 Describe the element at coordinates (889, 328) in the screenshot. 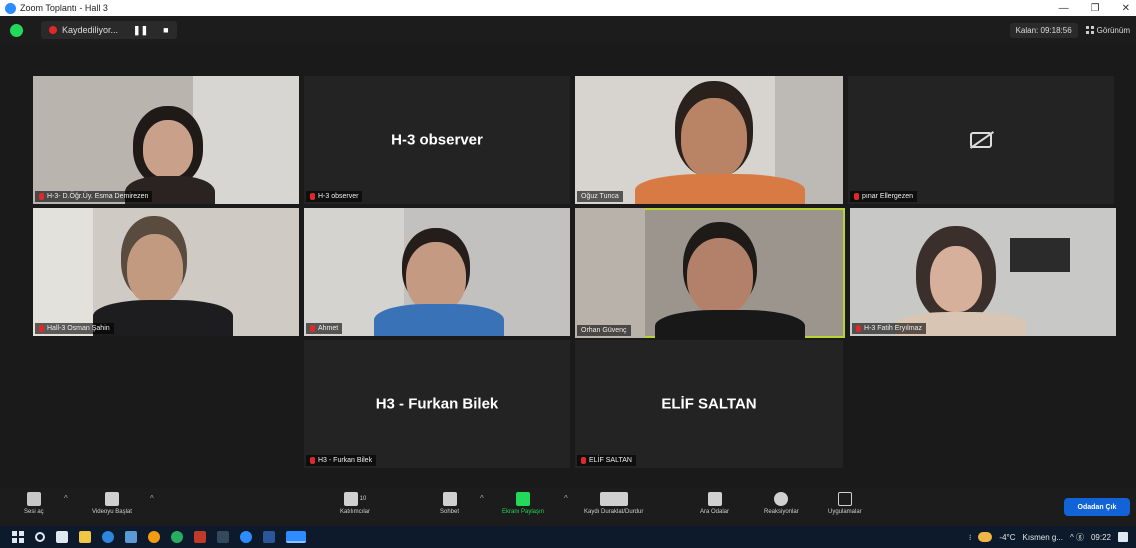

I see `participant-name-label: H-3 Fatih Eryılmaz` at that location.